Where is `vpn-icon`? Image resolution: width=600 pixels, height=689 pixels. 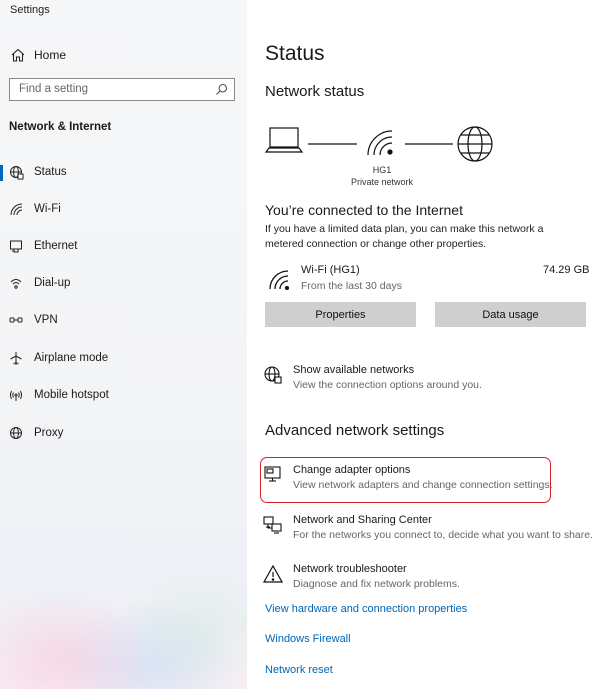 vpn-icon is located at coordinates (16, 320).